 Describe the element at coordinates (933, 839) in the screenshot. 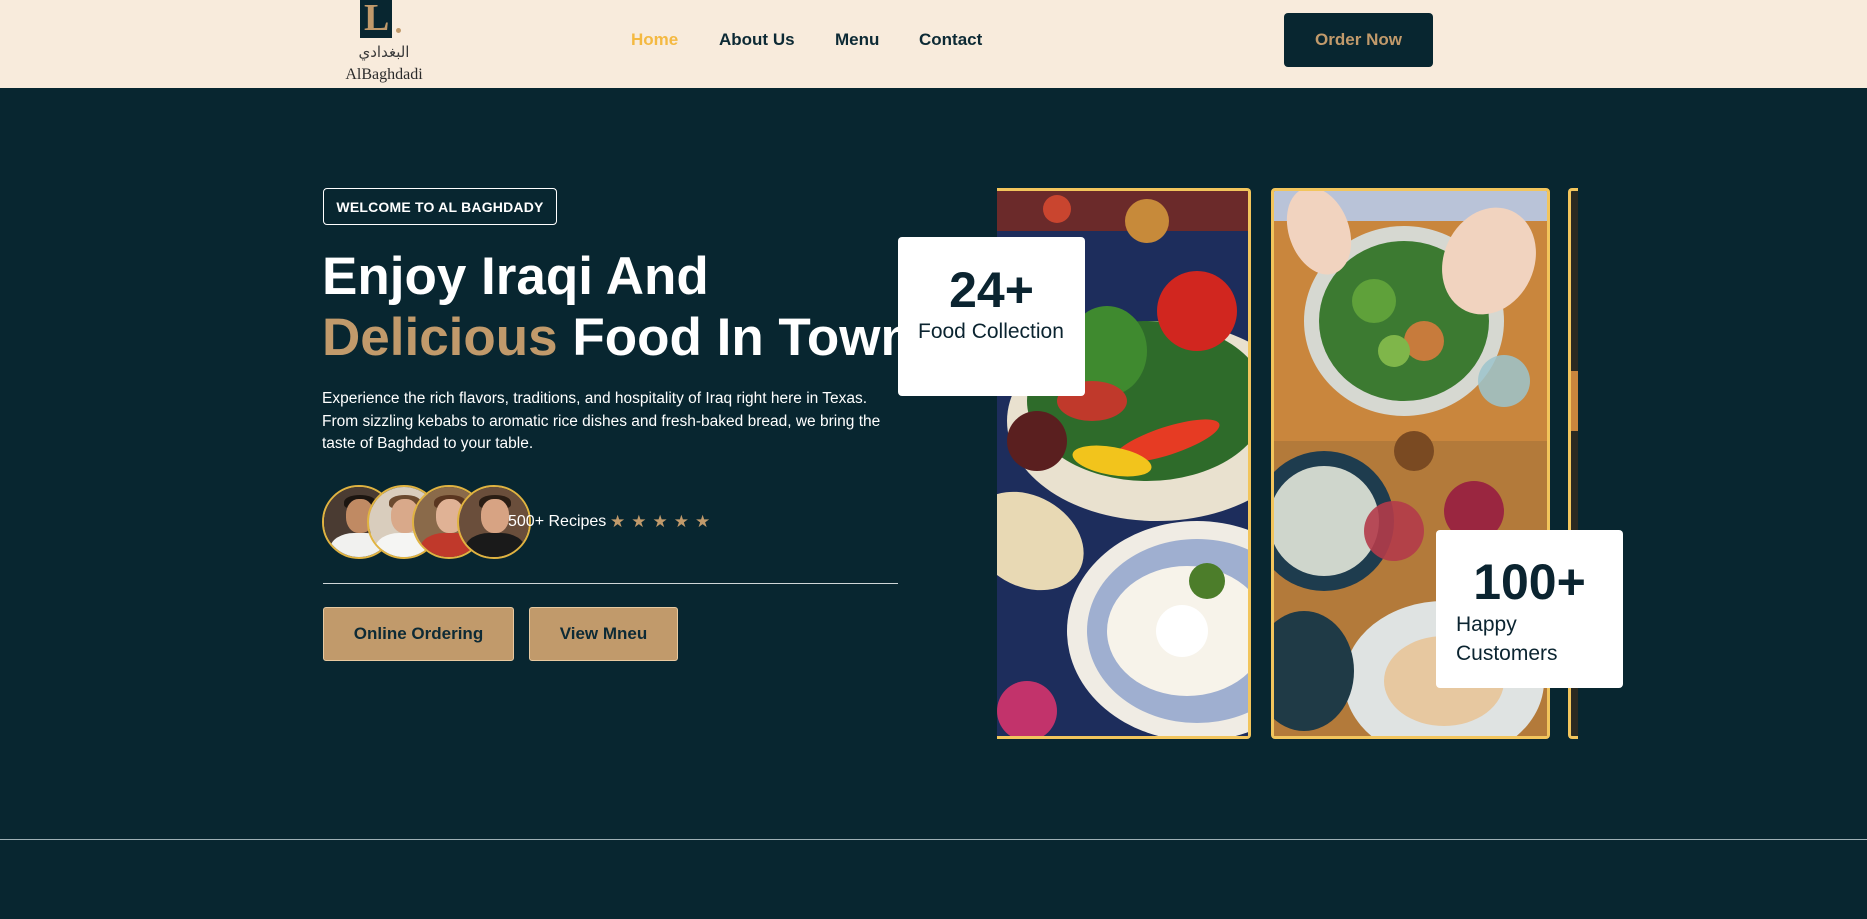

I see `section-divider` at that location.